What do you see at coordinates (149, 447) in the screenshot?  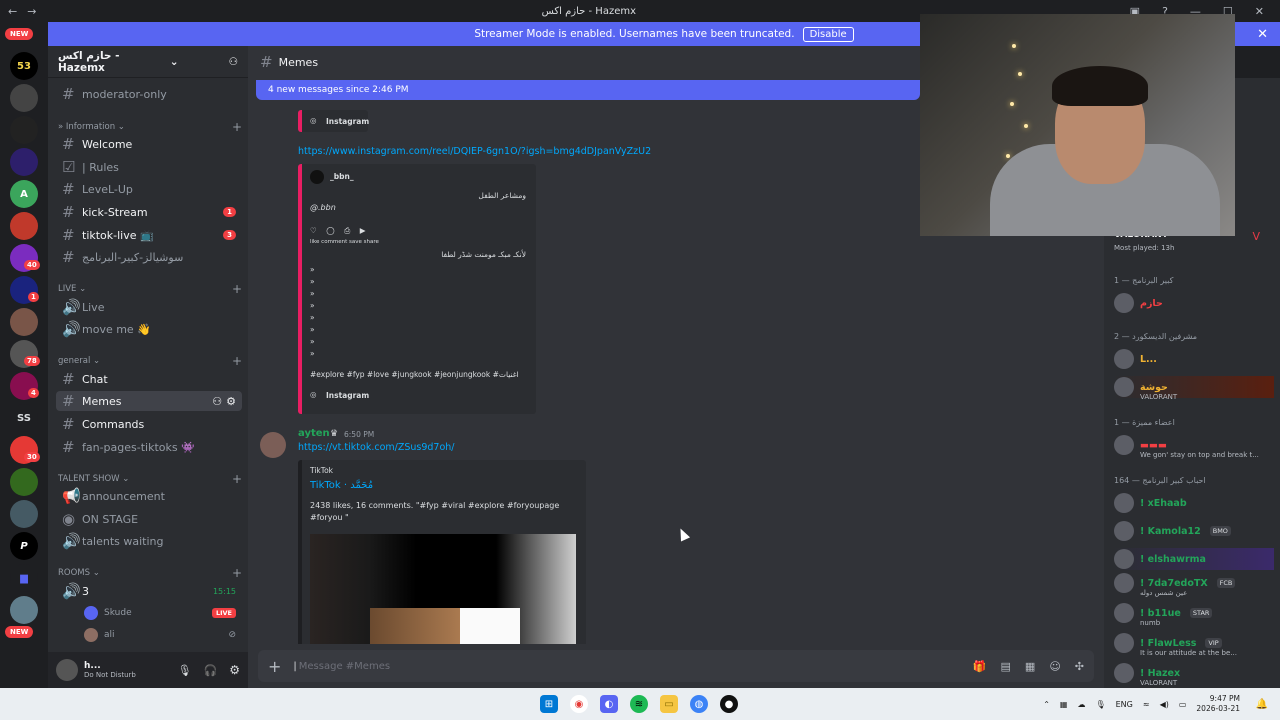 I see `channel-fan-pages: # fan-pages-tiktoks 👾` at bounding box center [149, 447].